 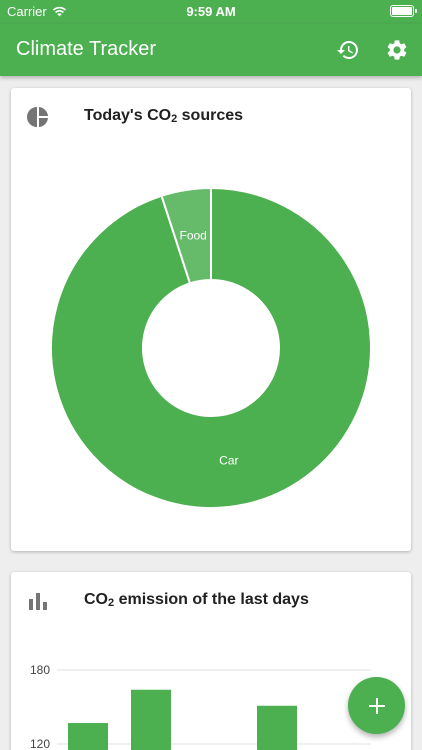 I want to click on add-entry-button, so click(x=376, y=705).